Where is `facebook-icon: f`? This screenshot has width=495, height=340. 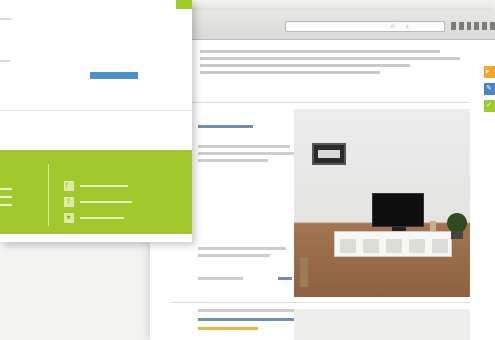 facebook-icon: f is located at coordinates (69, 186).